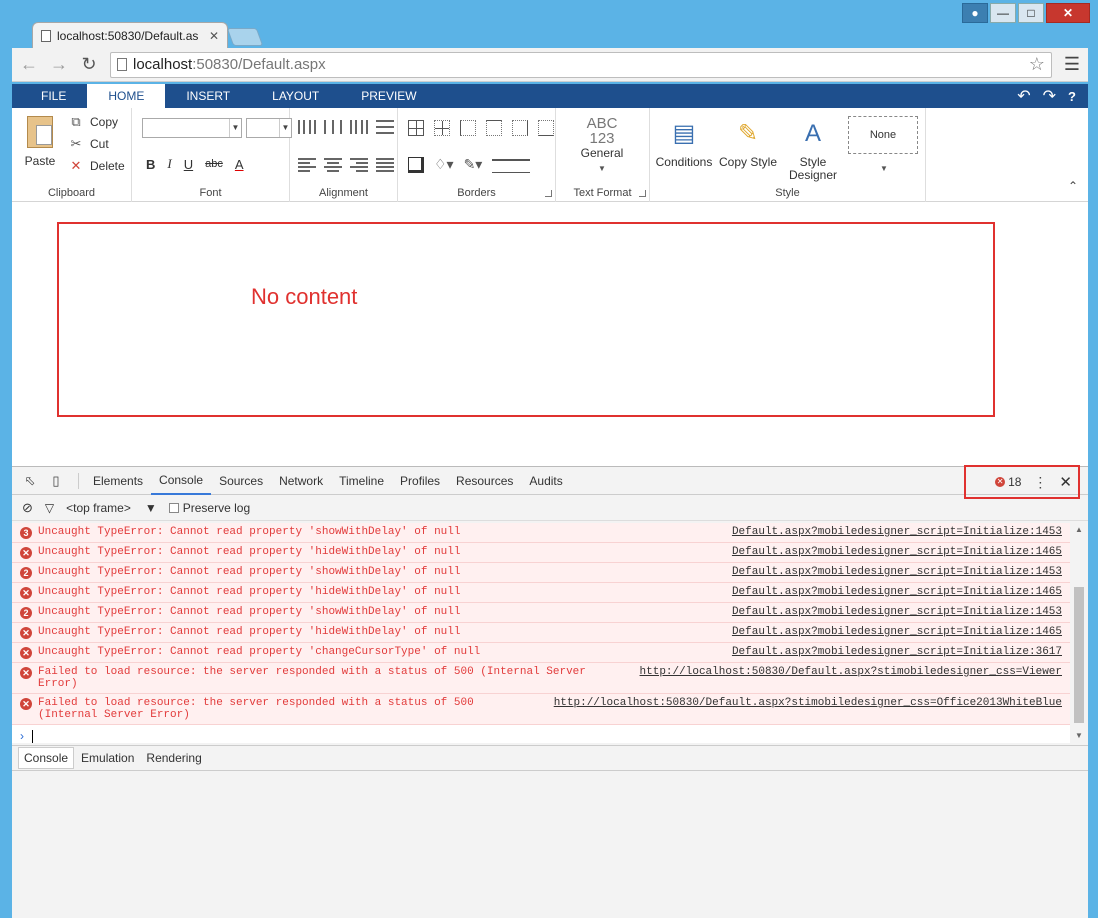 The height and width of the screenshot is (918, 1098). I want to click on scroll-up-icon: ▲, so click(1079, 530).